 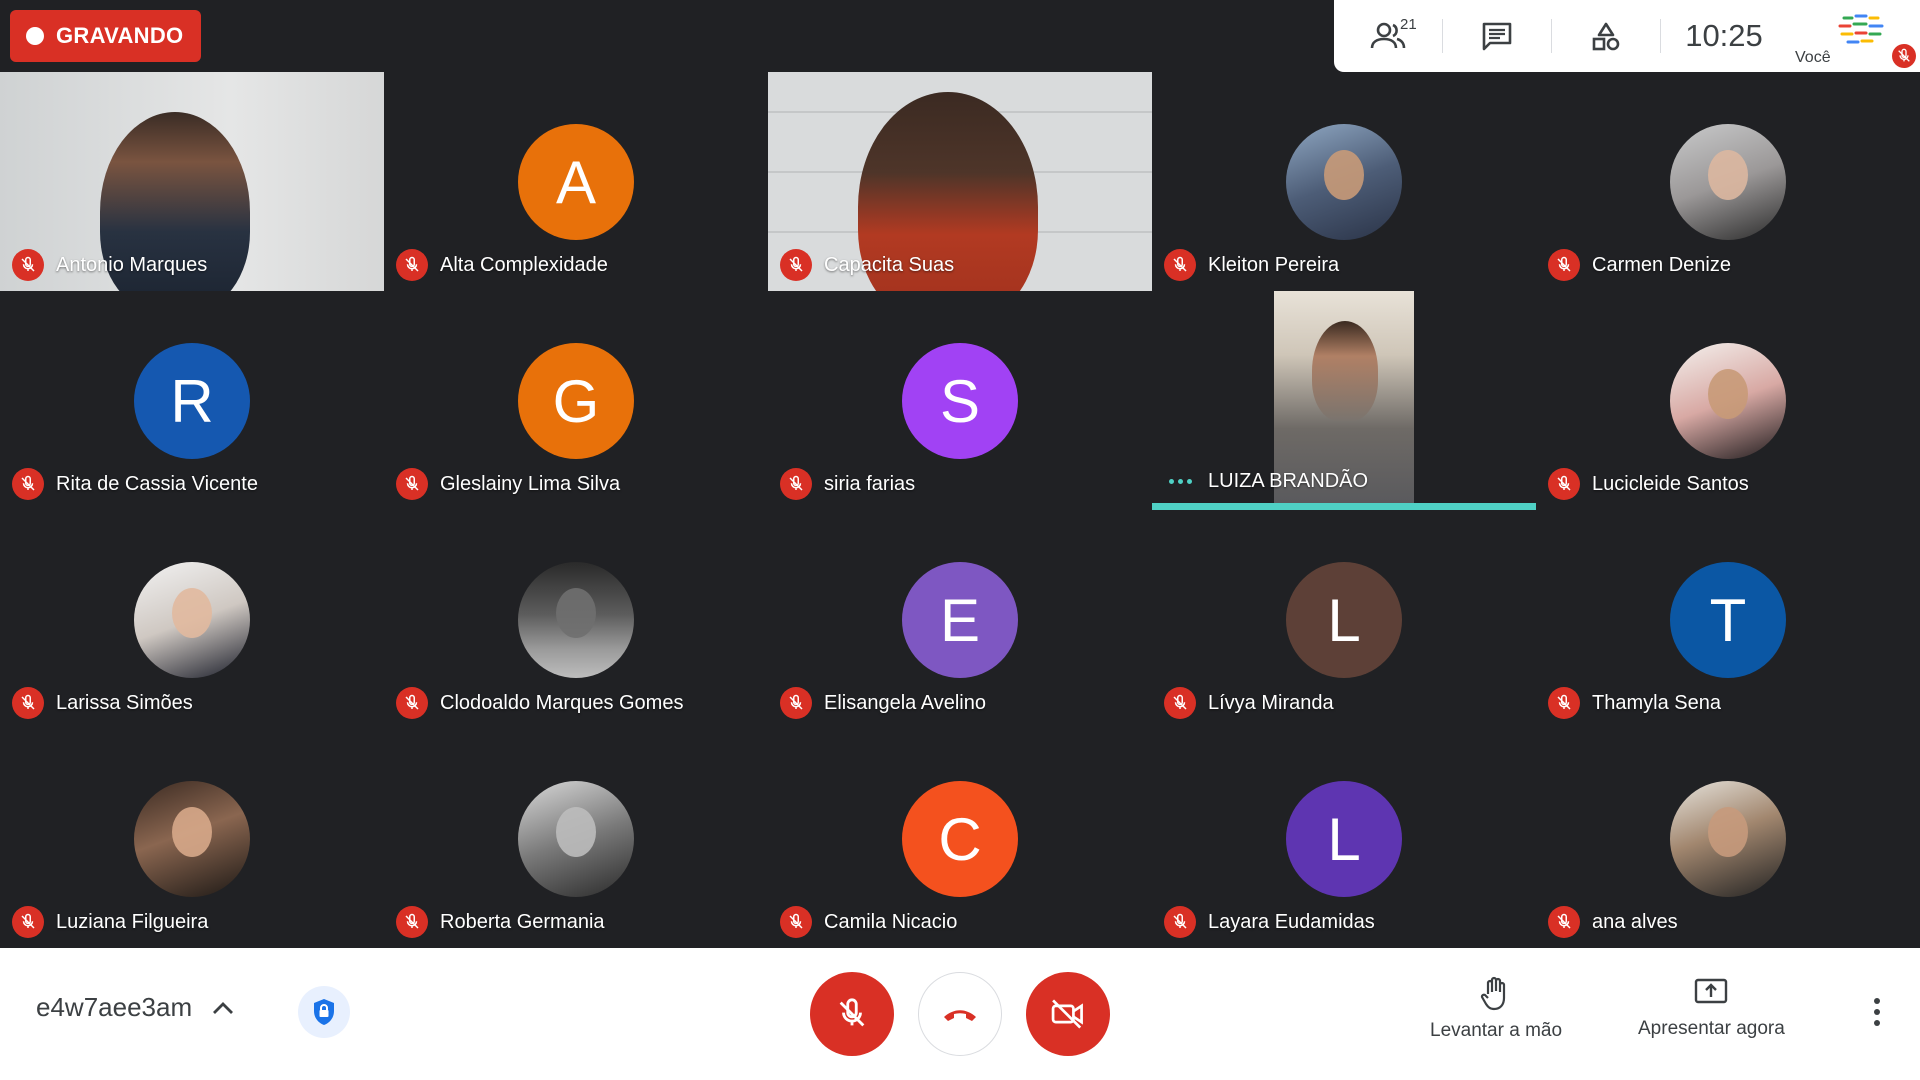 I want to click on initial-avatar: A, so click(x=576, y=182).